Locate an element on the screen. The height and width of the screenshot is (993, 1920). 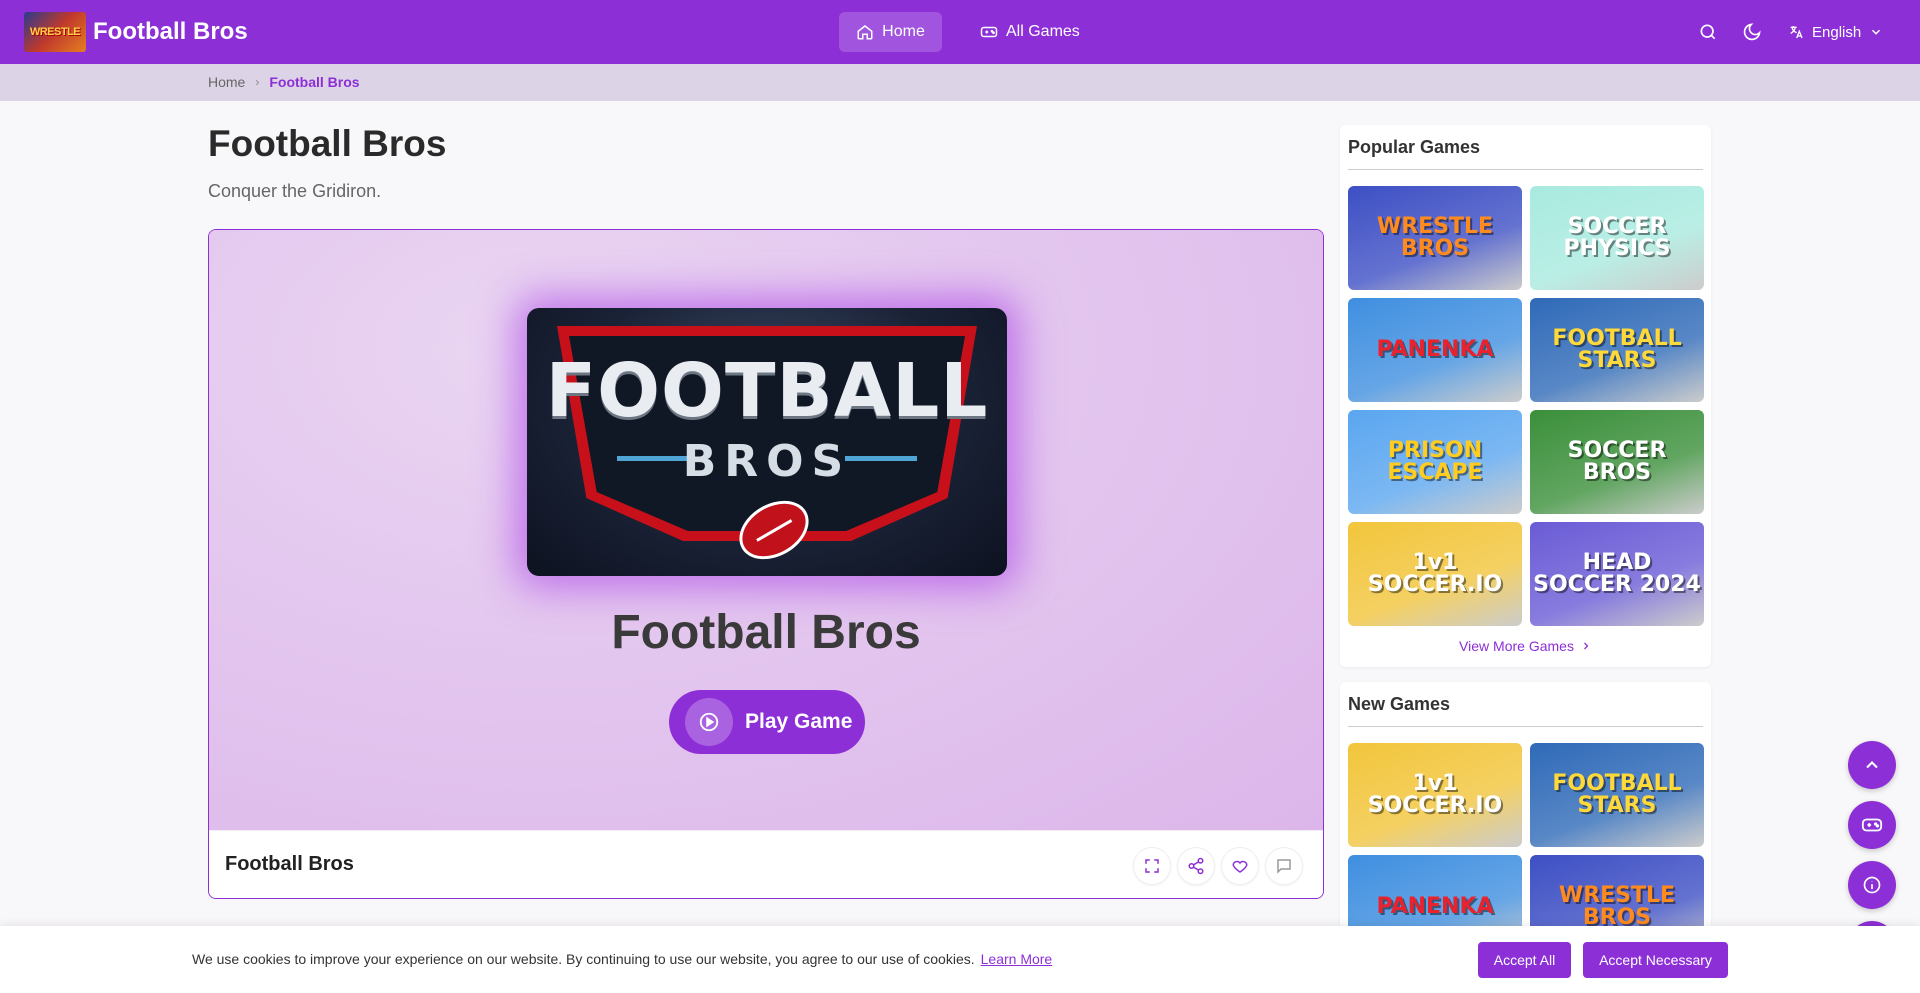
favorite-button is located at coordinates (1240, 866).